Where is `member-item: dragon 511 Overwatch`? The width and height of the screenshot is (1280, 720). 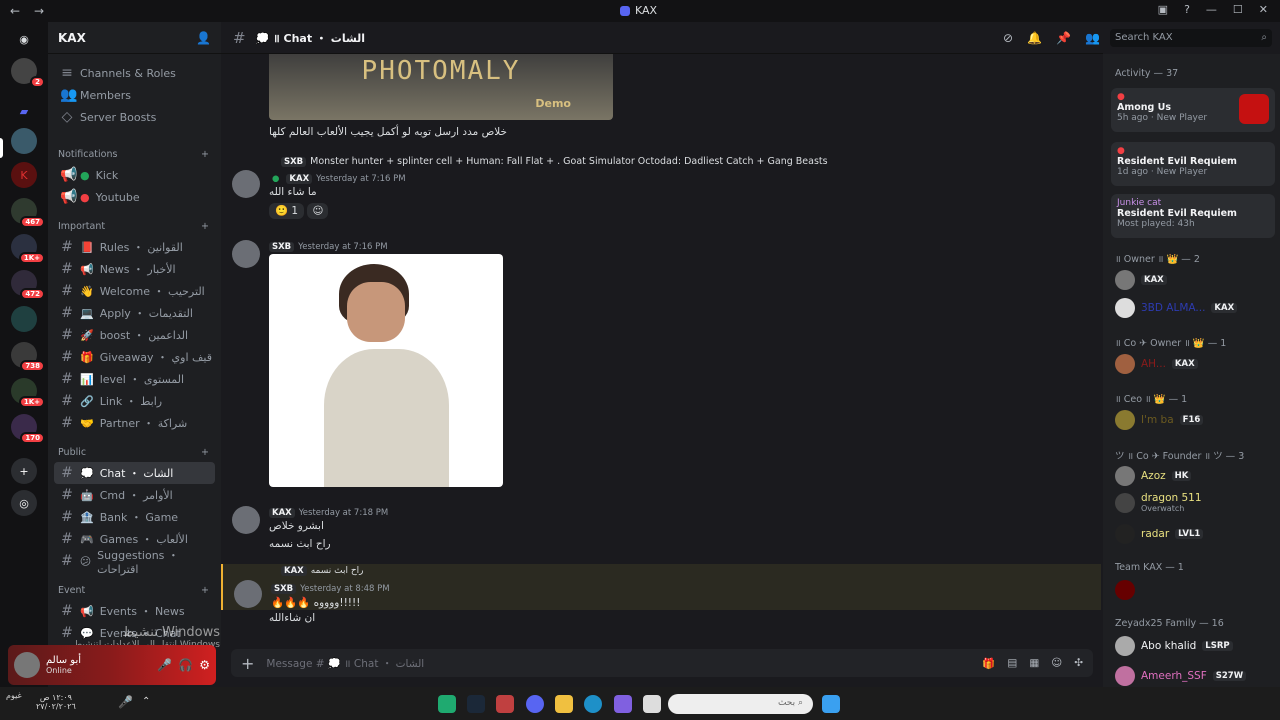
member-item: dragon 511 Overwatch is located at coordinates (1158, 502).